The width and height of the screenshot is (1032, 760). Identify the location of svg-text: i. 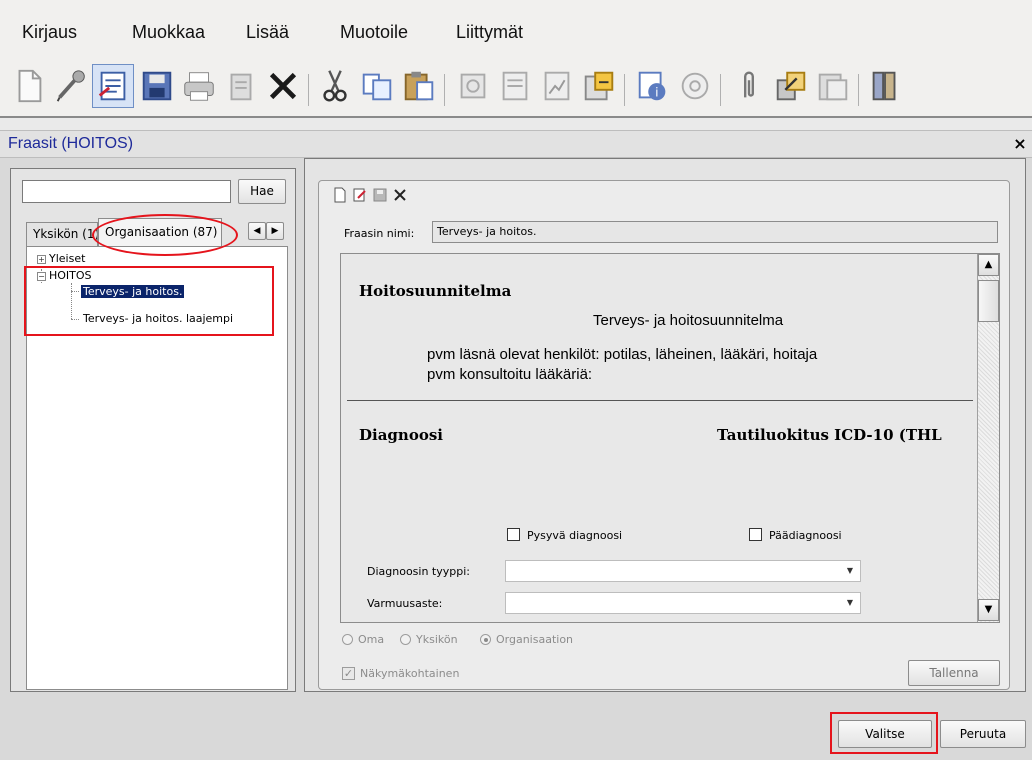
(656, 92).